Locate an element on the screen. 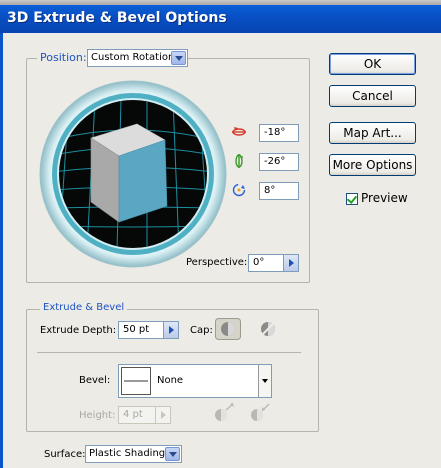 Image resolution: width=441 pixels, height=468 pixels. position-label: Position: is located at coordinates (63, 57).